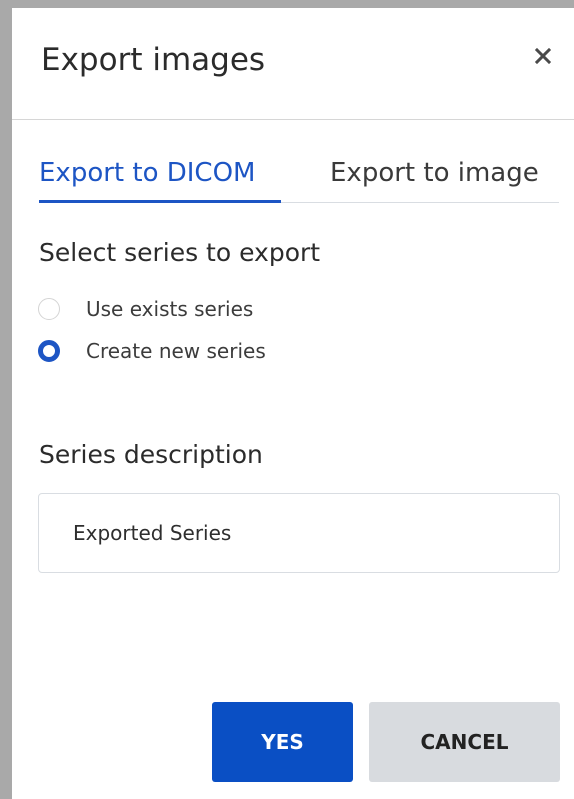 Image resolution: width=574 pixels, height=799 pixels. What do you see at coordinates (170, 309) in the screenshot?
I see `radio-label-use-exists-series: Use exists series` at bounding box center [170, 309].